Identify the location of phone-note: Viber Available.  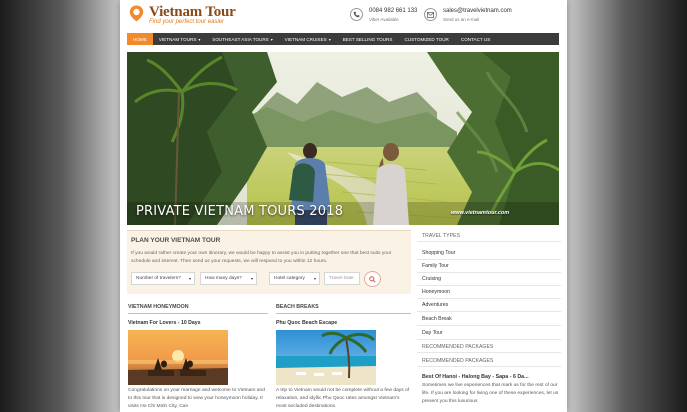
(384, 19).